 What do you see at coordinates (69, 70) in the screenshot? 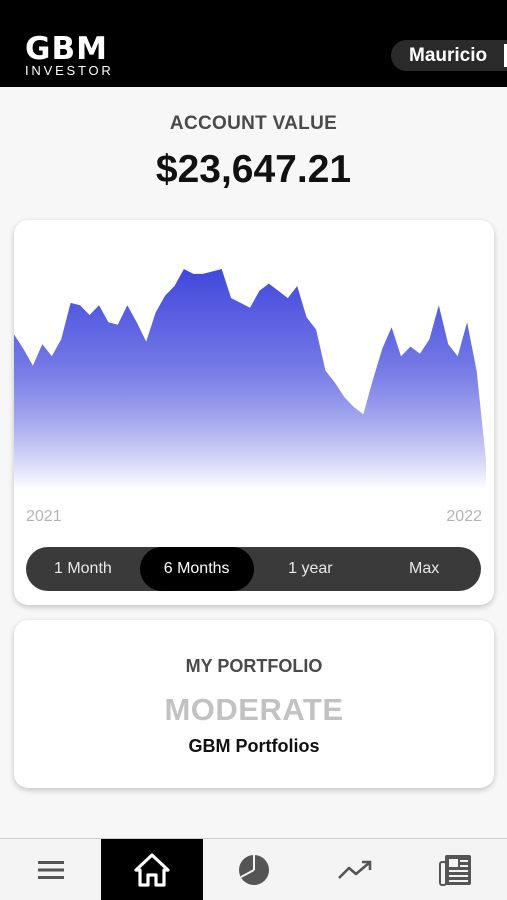
I see `logo-sub-text: INVESTOR` at bounding box center [69, 70].